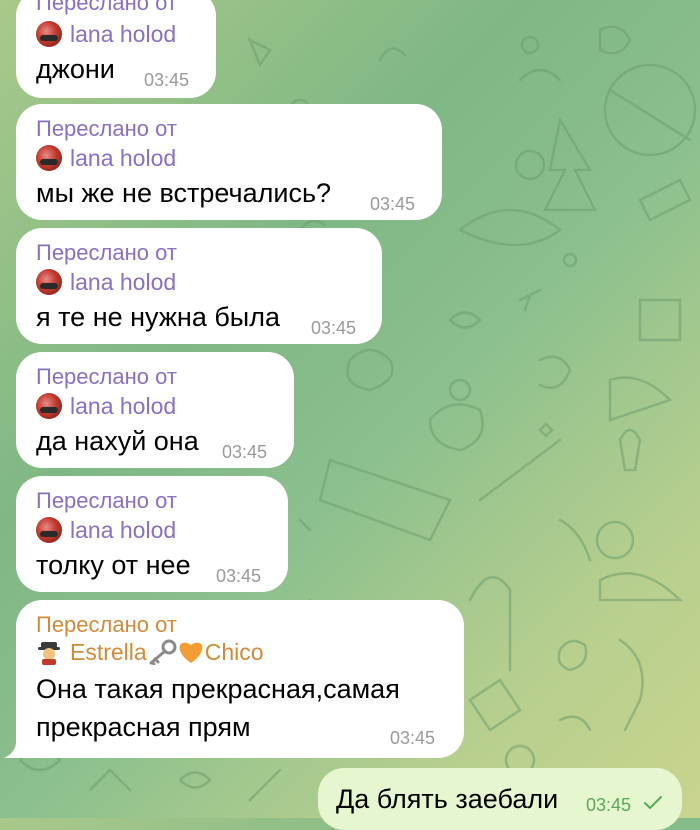 This screenshot has width=700, height=830. I want to click on forwarded-sender: Estrella Chico, so click(150, 652).